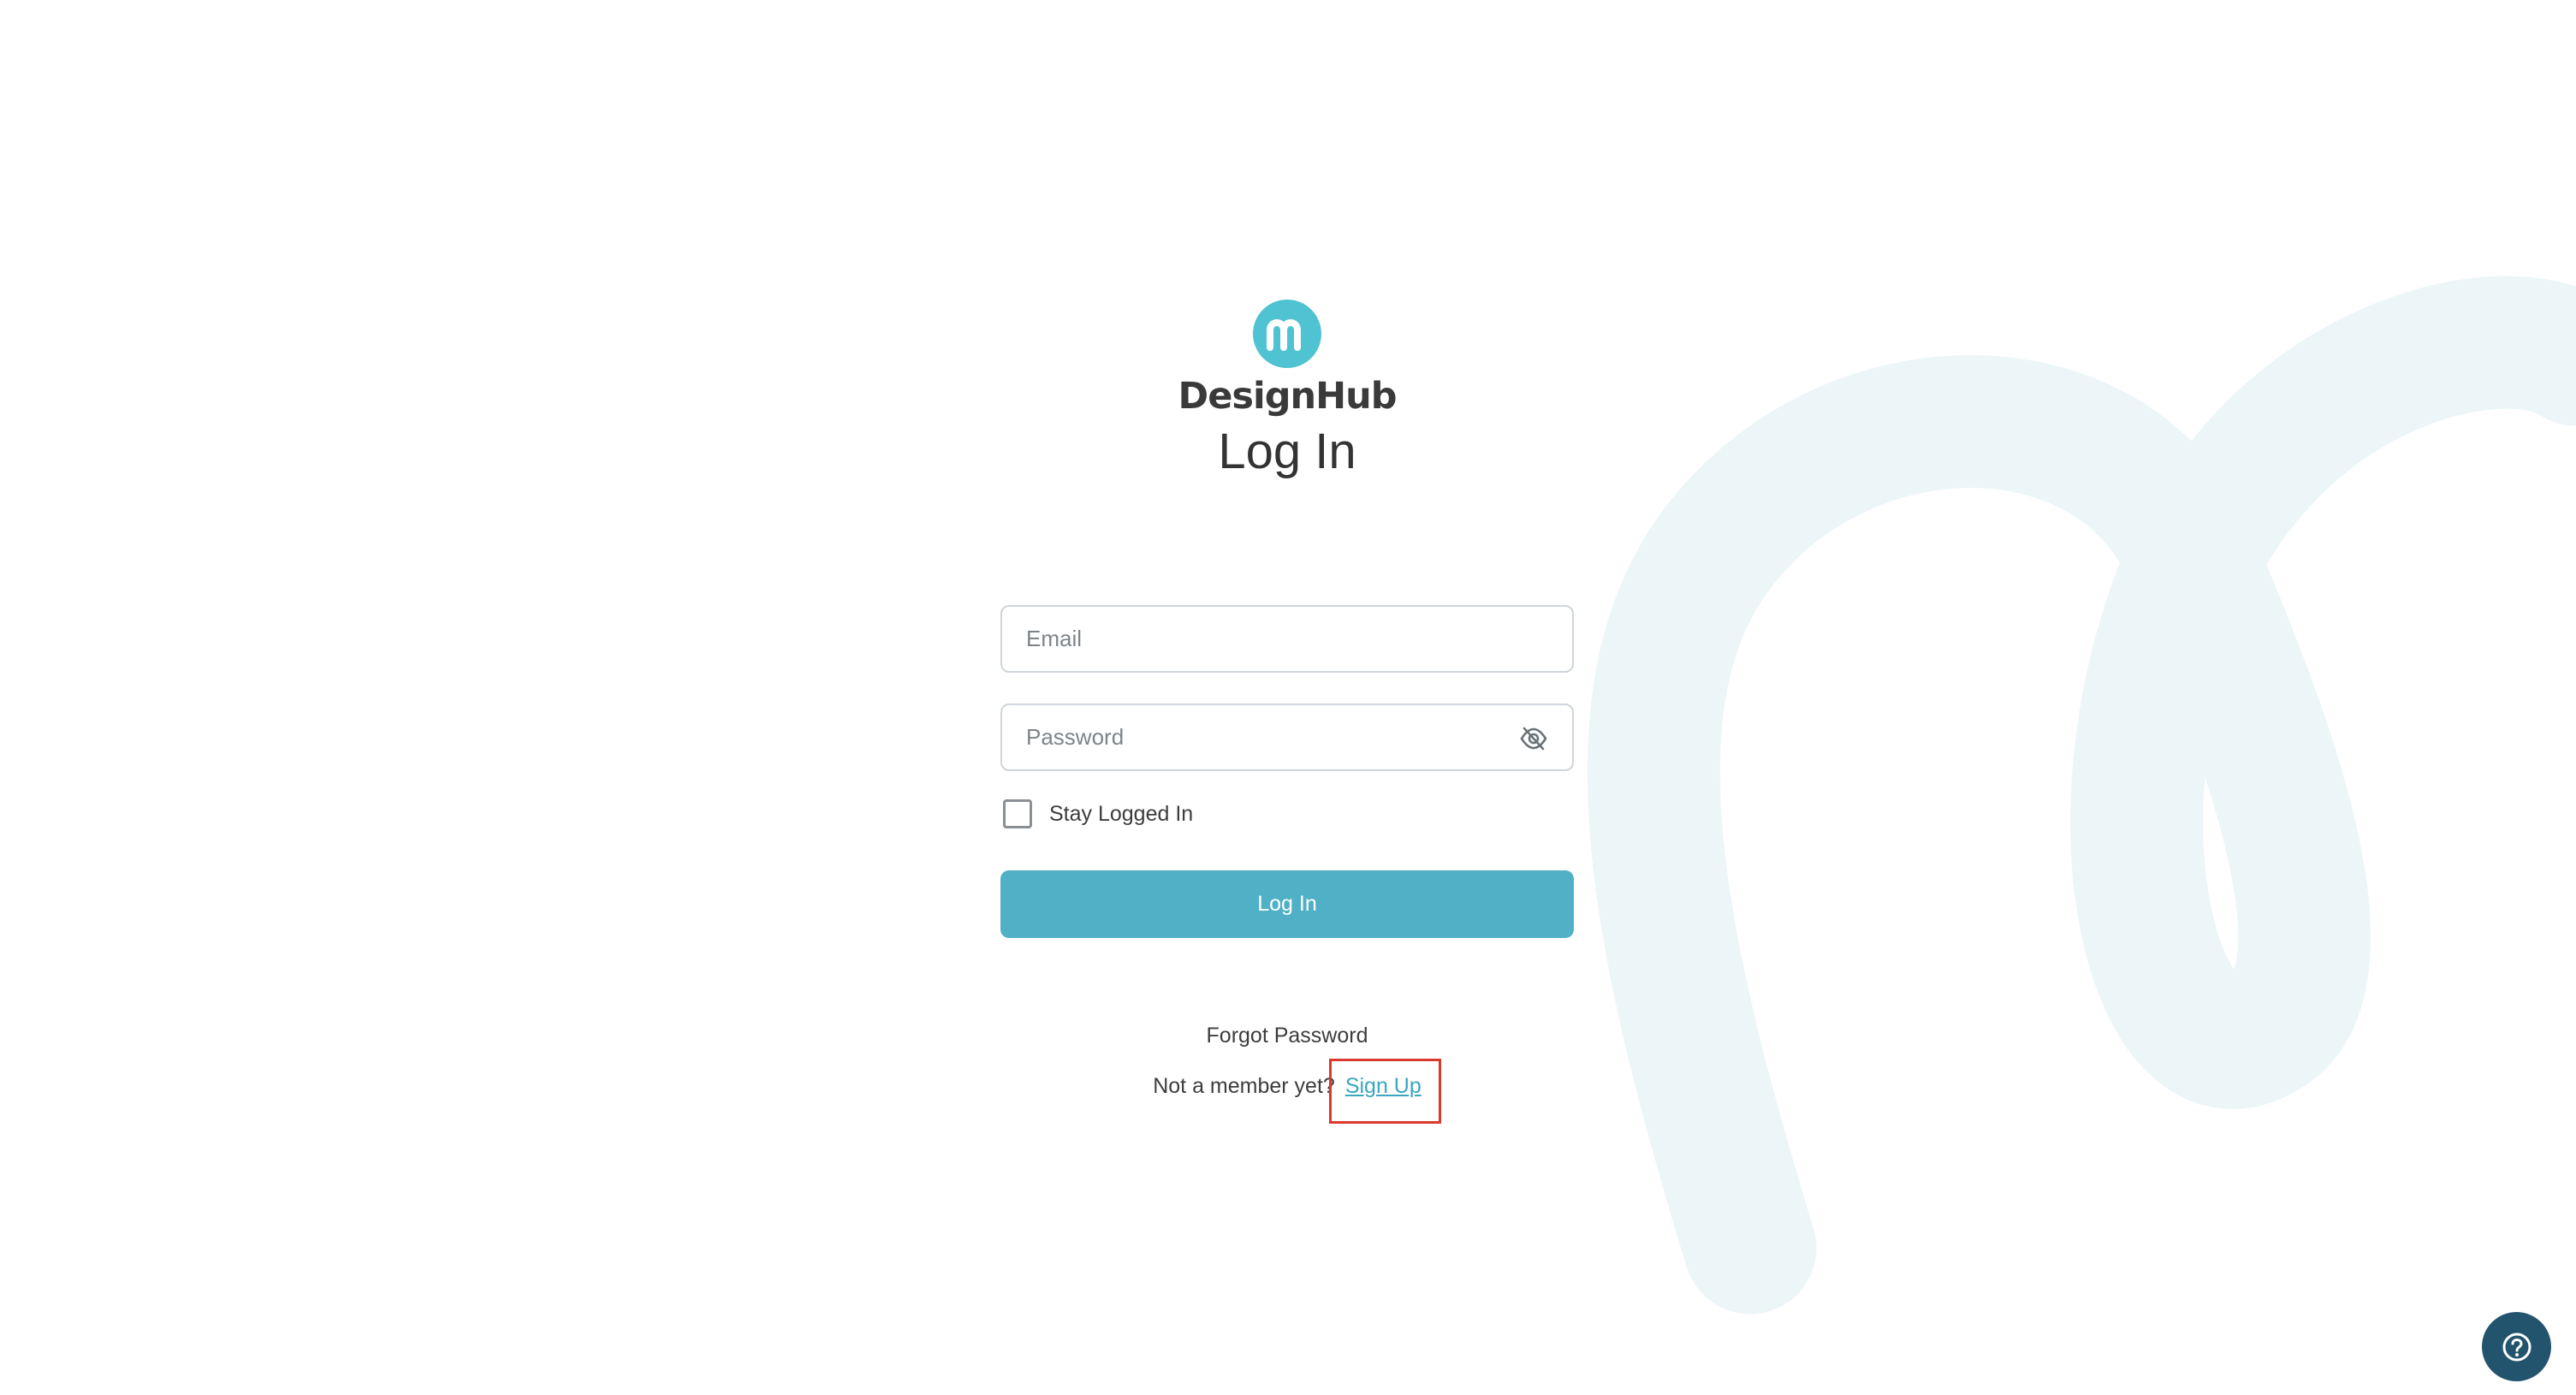 This screenshot has height=1395, width=2576. I want to click on forgot-password-link: Forgot Password, so click(1287, 1036).